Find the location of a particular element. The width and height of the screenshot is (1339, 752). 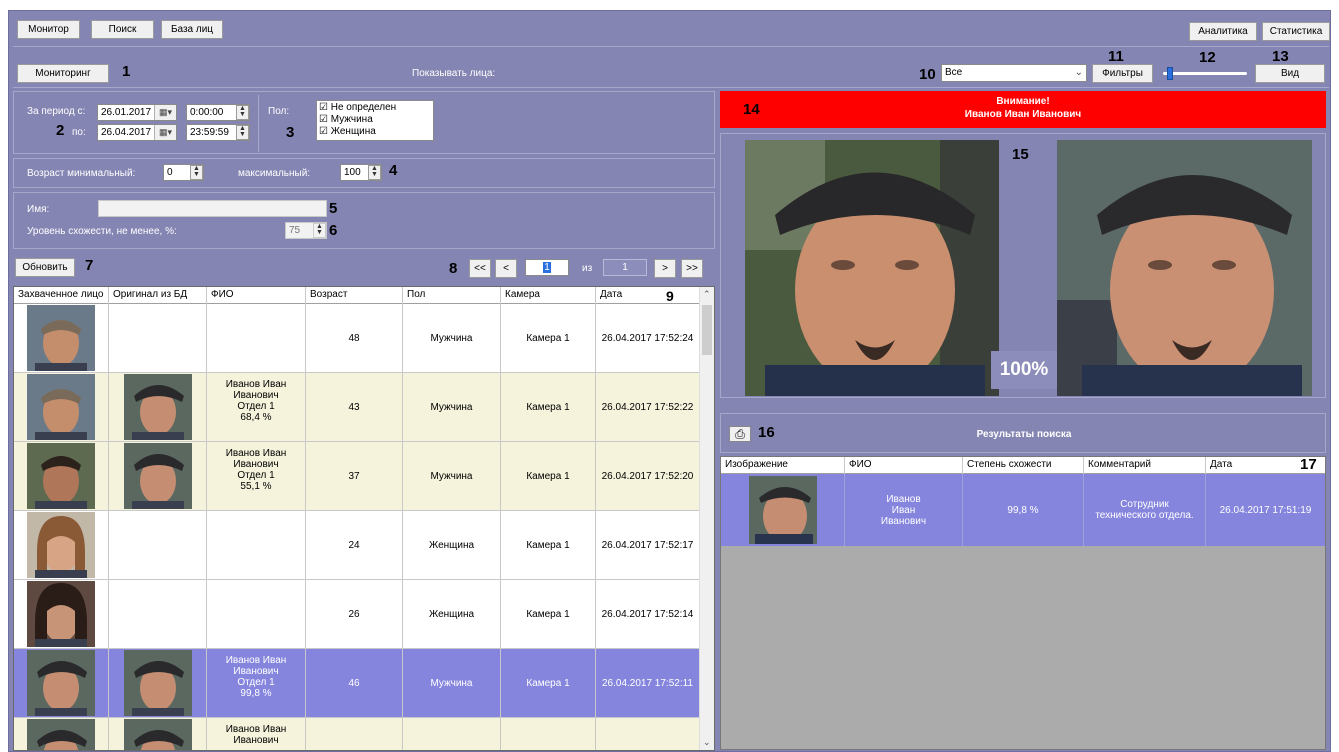

monitoring-button: Мониторинг is located at coordinates (63, 73).